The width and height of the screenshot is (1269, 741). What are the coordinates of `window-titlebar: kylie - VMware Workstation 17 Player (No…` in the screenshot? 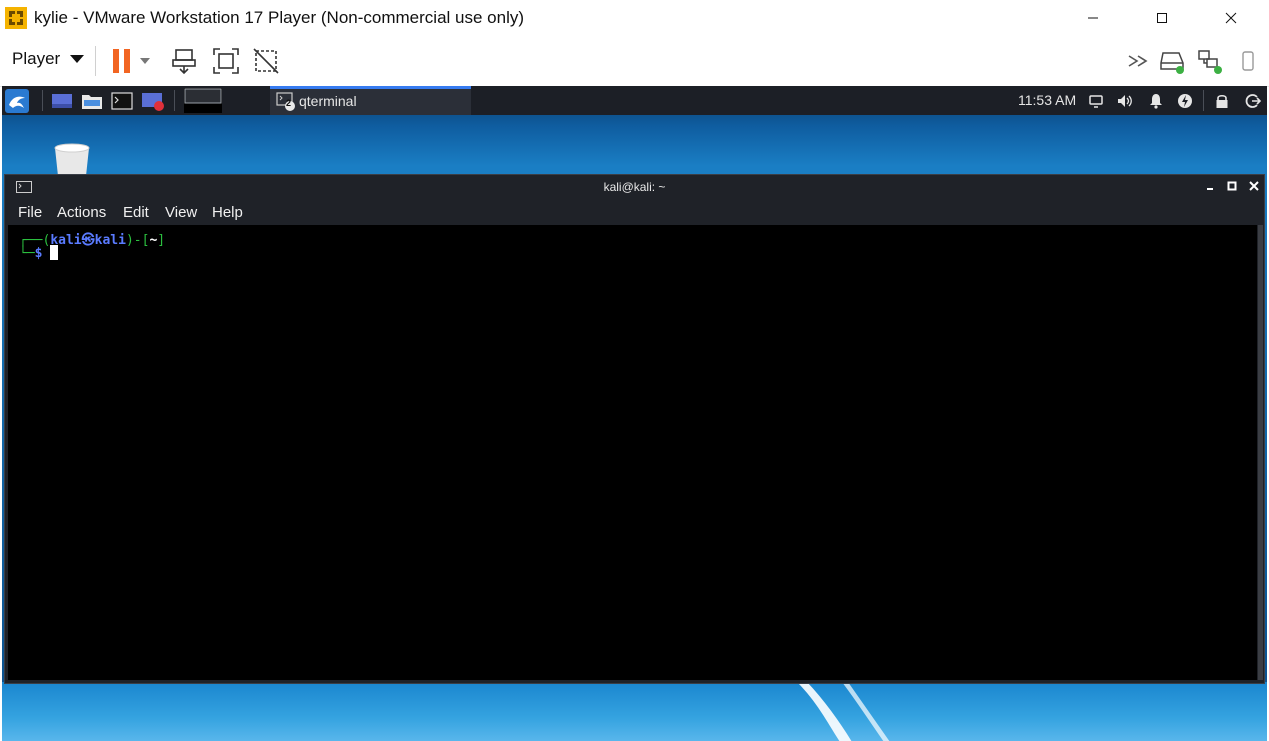 It's located at (634, 18).